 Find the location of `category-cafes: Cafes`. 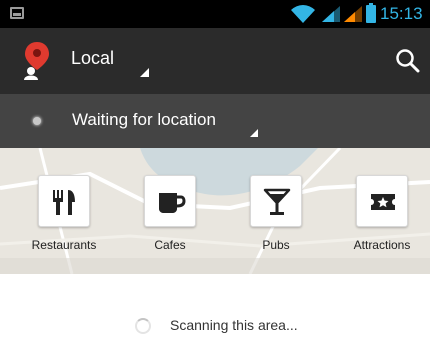

category-cafes: Cafes is located at coordinates (170, 220).